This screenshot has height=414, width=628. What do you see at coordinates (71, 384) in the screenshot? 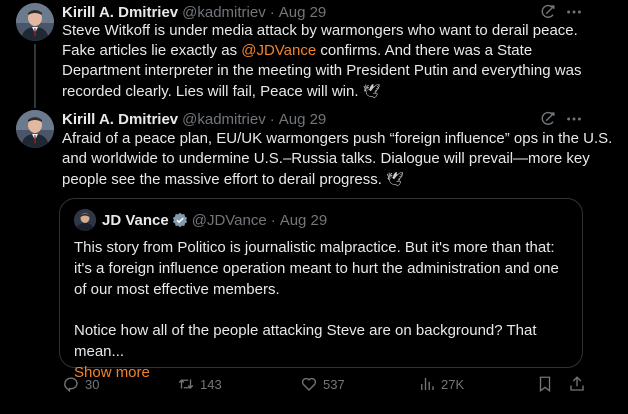
I see `reply-icon` at bounding box center [71, 384].